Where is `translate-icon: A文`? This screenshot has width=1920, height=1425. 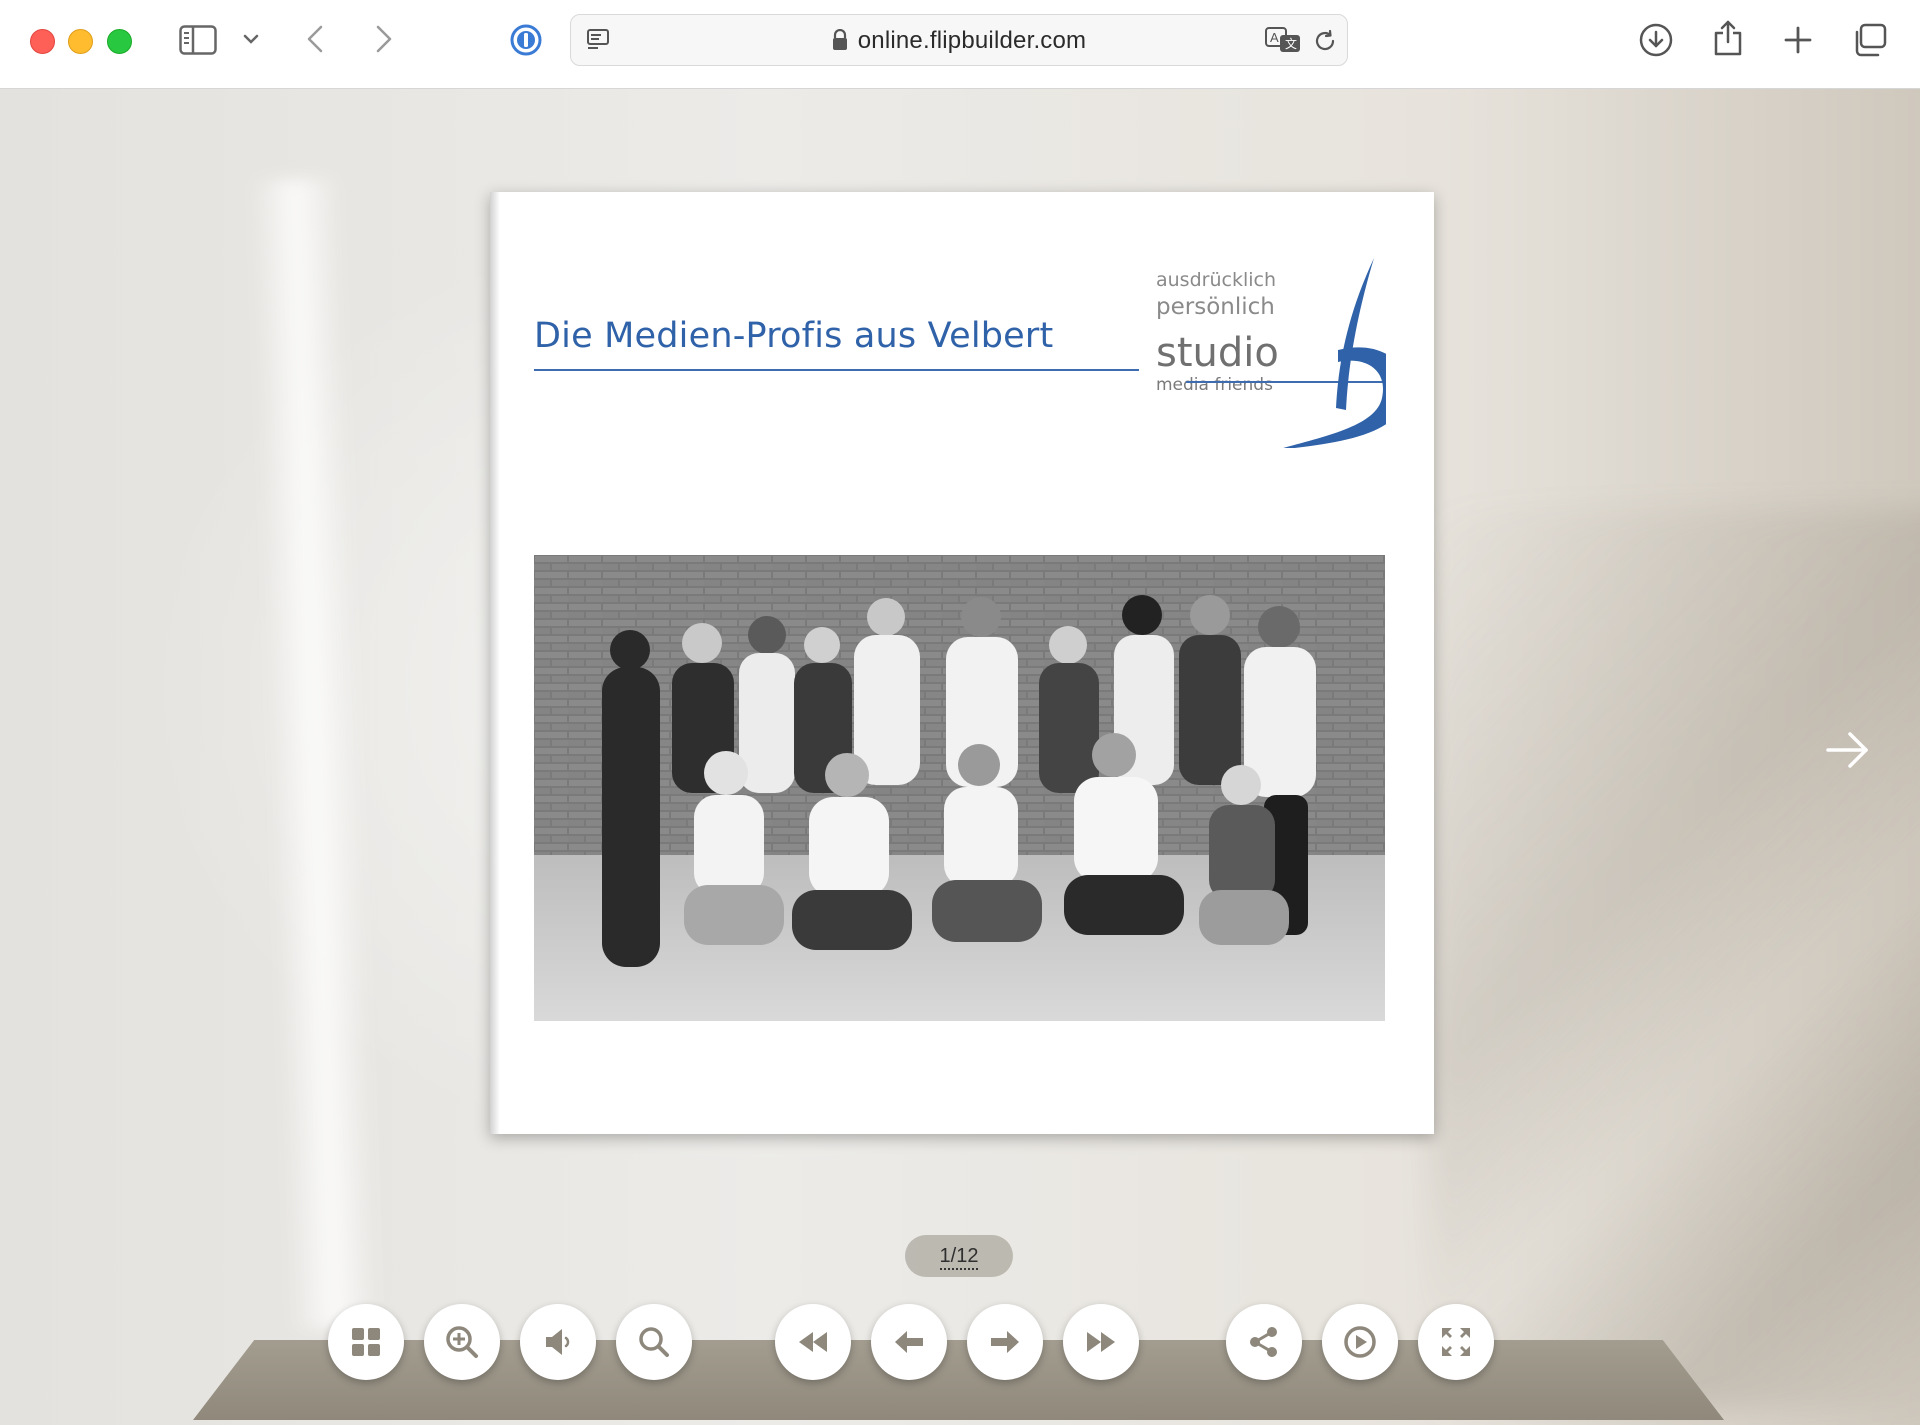
translate-icon: A文 is located at coordinates (1283, 40).